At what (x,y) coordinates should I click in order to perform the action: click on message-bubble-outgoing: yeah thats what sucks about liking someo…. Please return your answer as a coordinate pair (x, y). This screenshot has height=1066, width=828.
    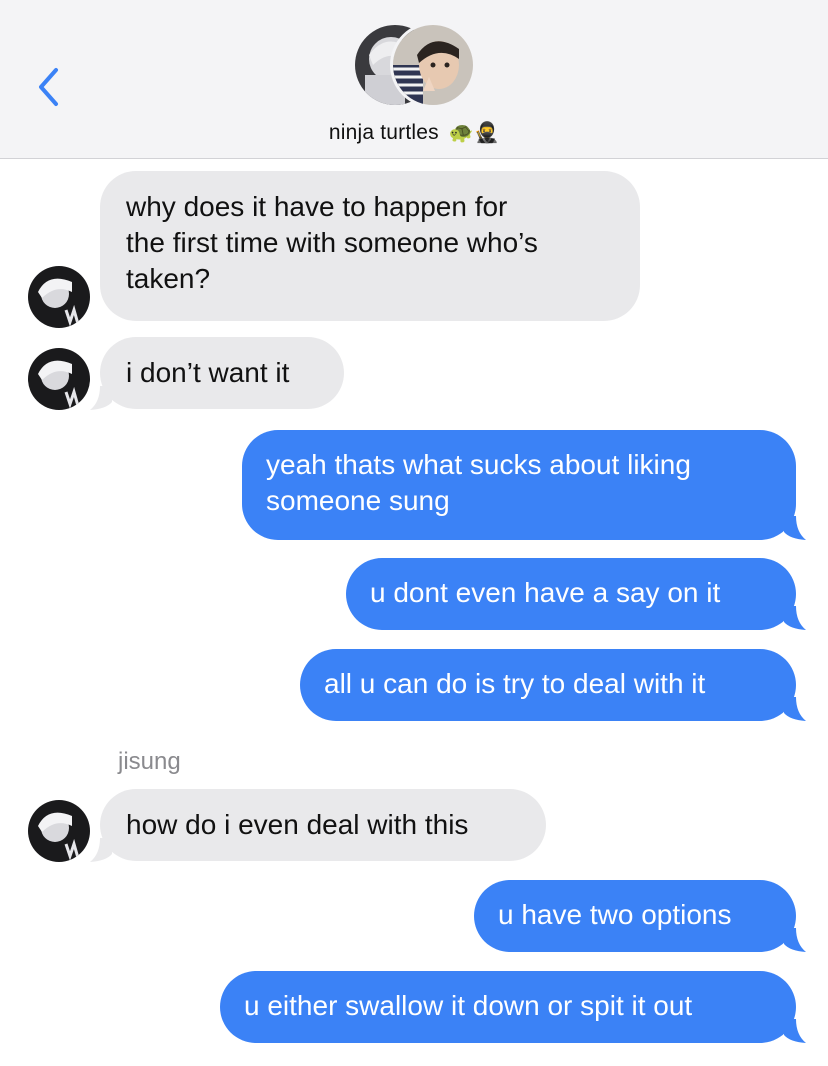
    Looking at the image, I should click on (519, 485).